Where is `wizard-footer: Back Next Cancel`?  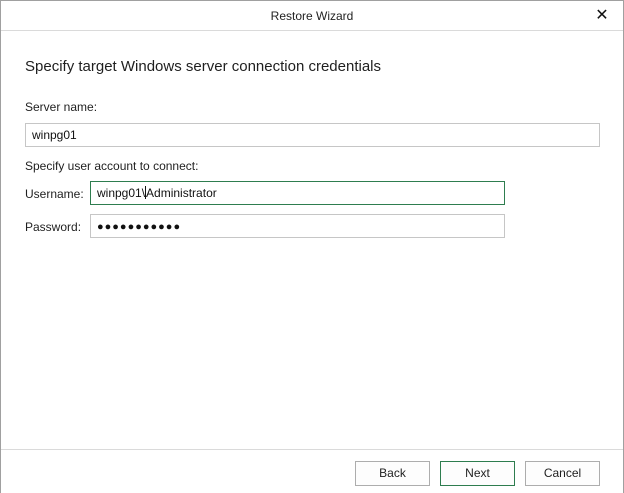 wizard-footer: Back Next Cancel is located at coordinates (312, 471).